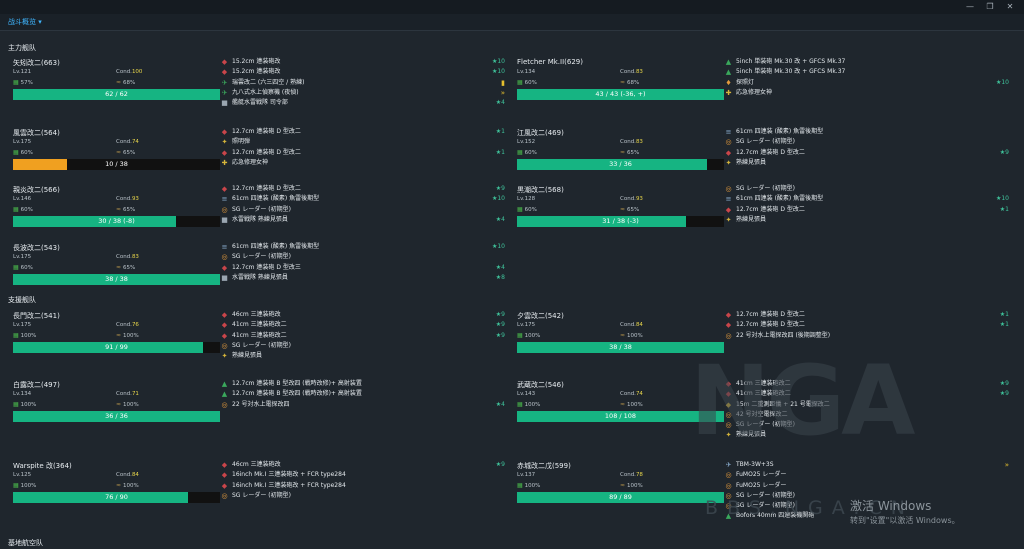 The width and height of the screenshot is (1024, 549). Describe the element at coordinates (362, 83) in the screenshot. I see `equipment-item: ✈ 瑞雲改二 (六三四空 / 熟練) ▮` at that location.